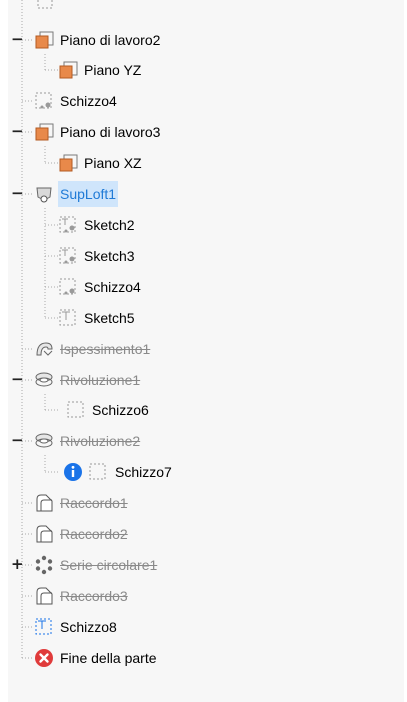  Describe the element at coordinates (109, 225) in the screenshot. I see `tree-item-label: Sketch2` at that location.